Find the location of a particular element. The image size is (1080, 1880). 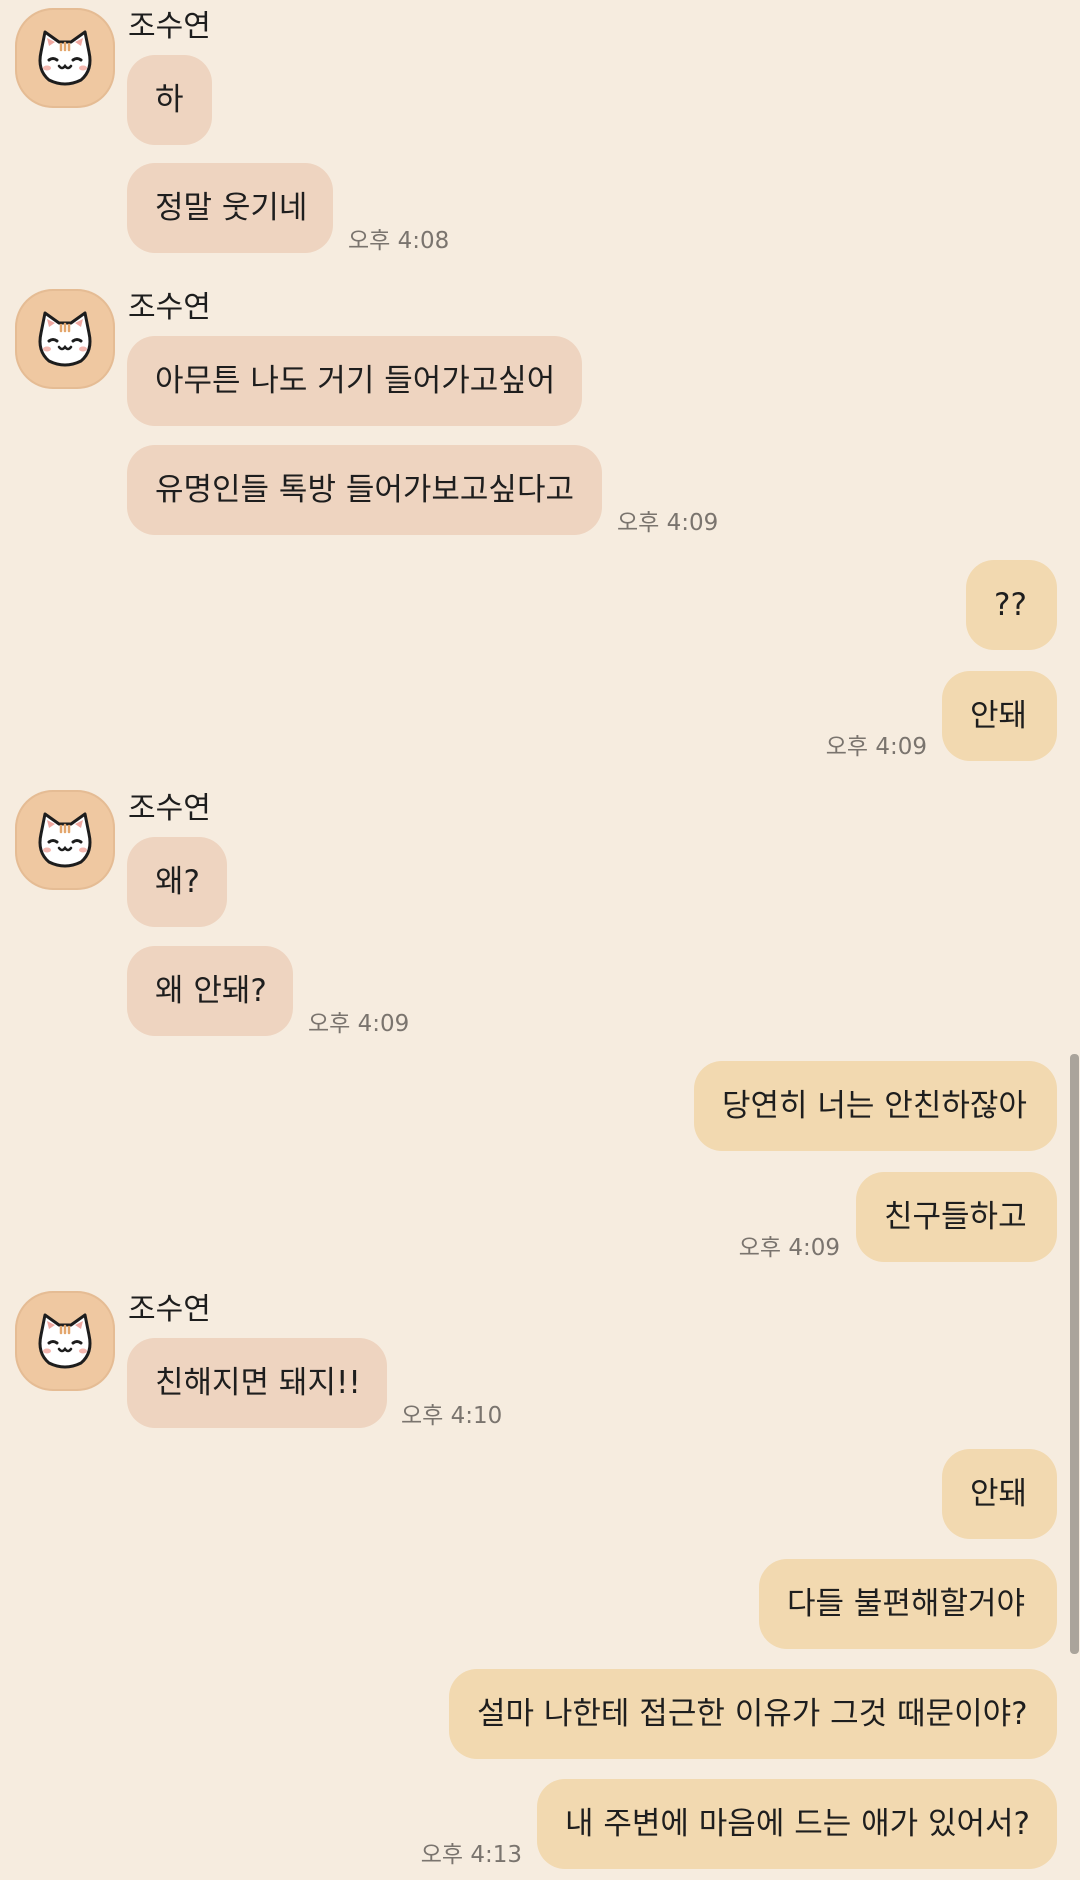

scrollbar is located at coordinates (1074, 1354).